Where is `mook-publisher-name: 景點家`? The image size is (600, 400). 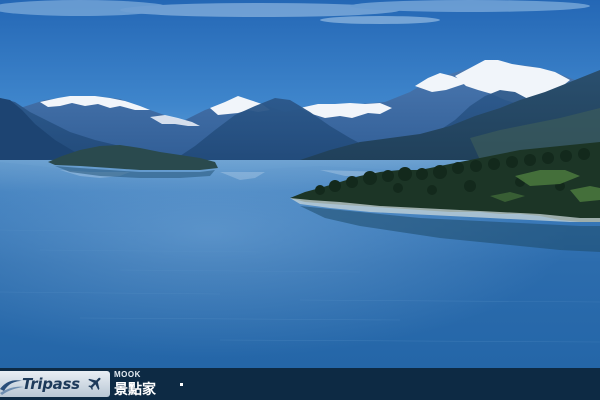
mook-publisher-name: 景點家 is located at coordinates (135, 390).